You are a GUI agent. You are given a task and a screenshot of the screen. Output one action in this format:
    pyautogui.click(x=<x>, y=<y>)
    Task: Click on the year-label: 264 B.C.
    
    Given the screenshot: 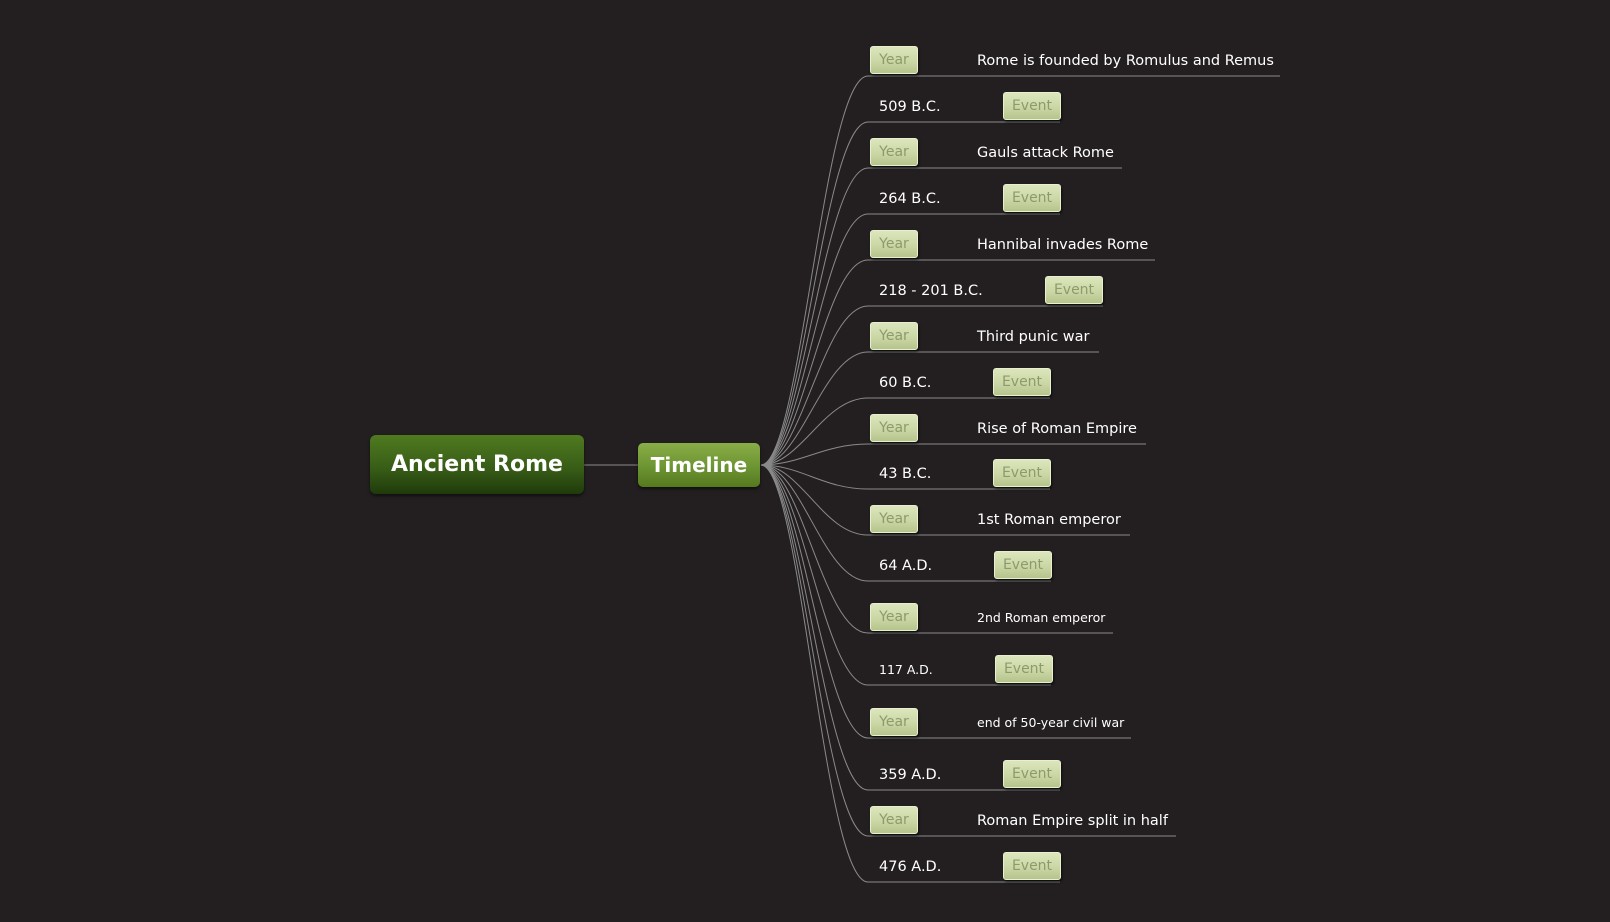 What is the action you would take?
    pyautogui.click(x=910, y=199)
    